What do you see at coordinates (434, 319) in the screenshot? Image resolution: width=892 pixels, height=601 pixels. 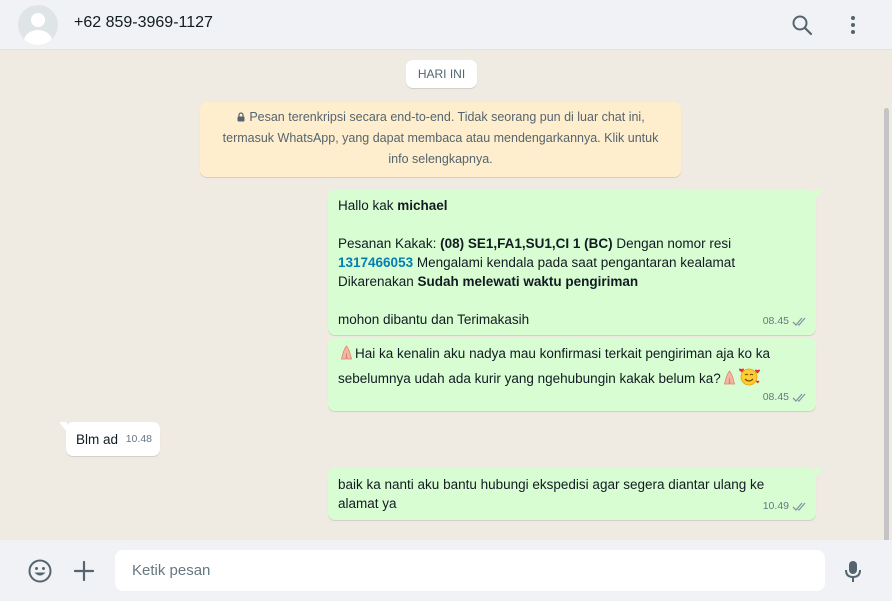 I see `message-line: mohon dibantu dan Terimakasih` at bounding box center [434, 319].